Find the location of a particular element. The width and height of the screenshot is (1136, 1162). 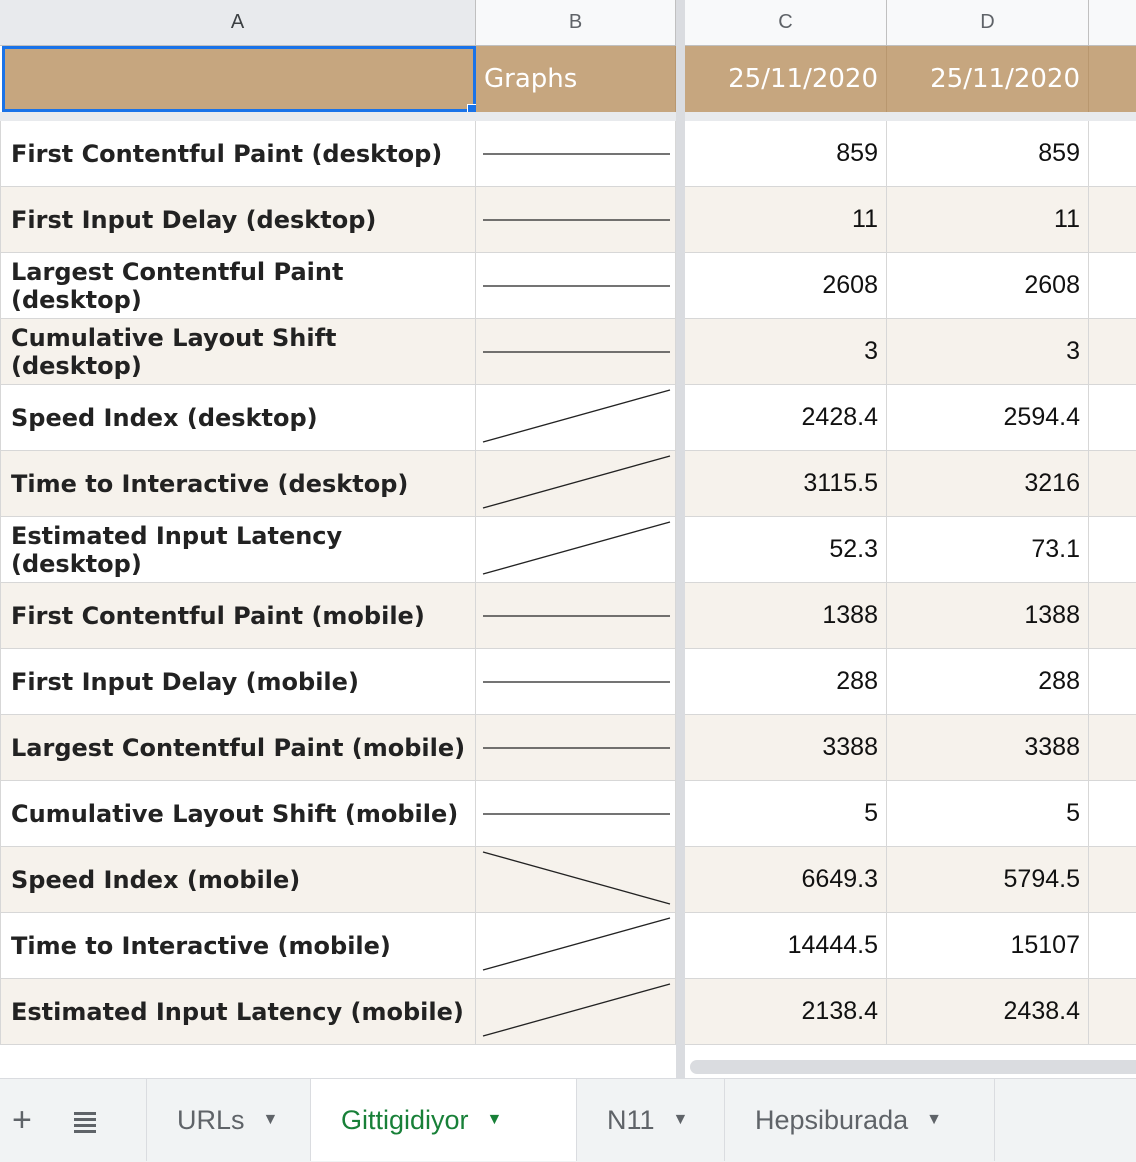

header-cell-graphs: Graphs is located at coordinates (576, 79).